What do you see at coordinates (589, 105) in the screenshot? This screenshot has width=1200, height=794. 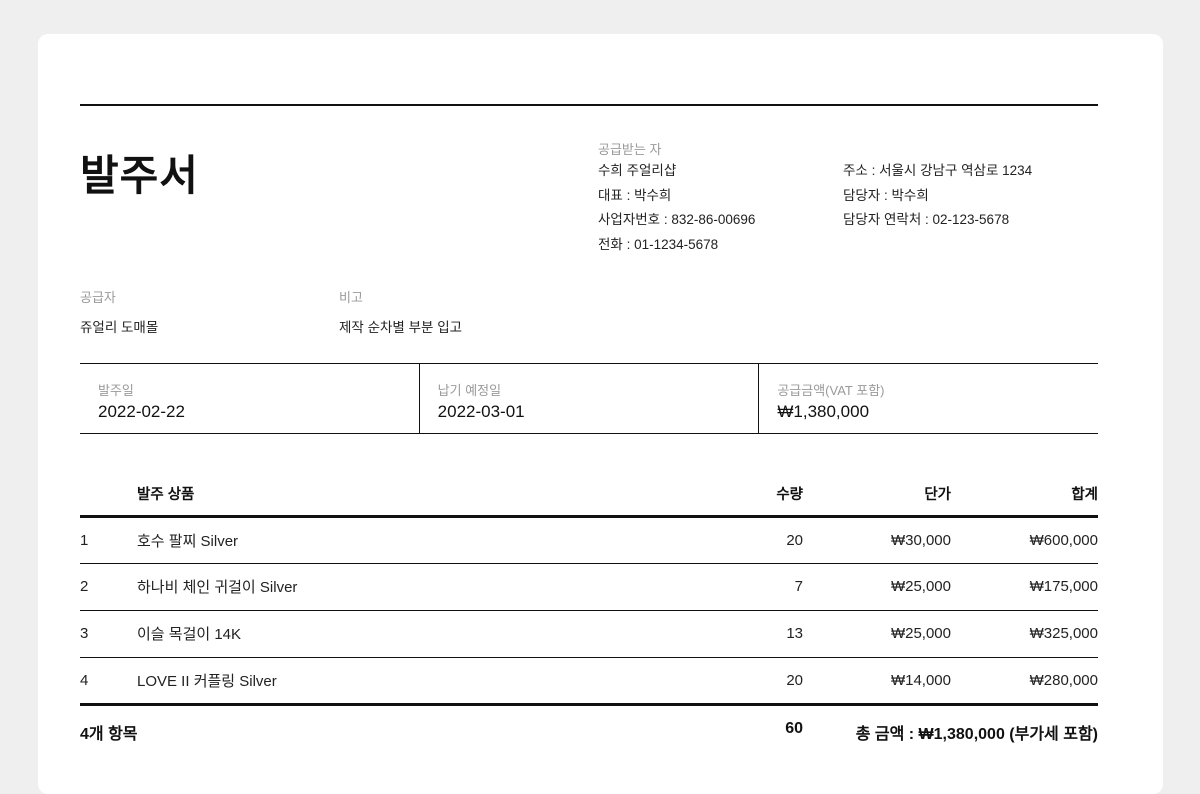 I see `top-divider` at bounding box center [589, 105].